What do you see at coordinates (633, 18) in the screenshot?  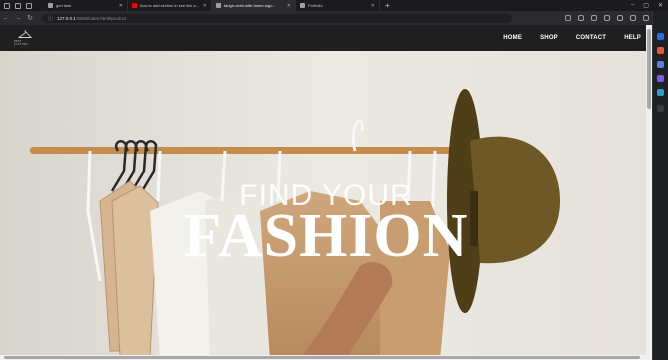 I see `collections-icon` at bounding box center [633, 18].